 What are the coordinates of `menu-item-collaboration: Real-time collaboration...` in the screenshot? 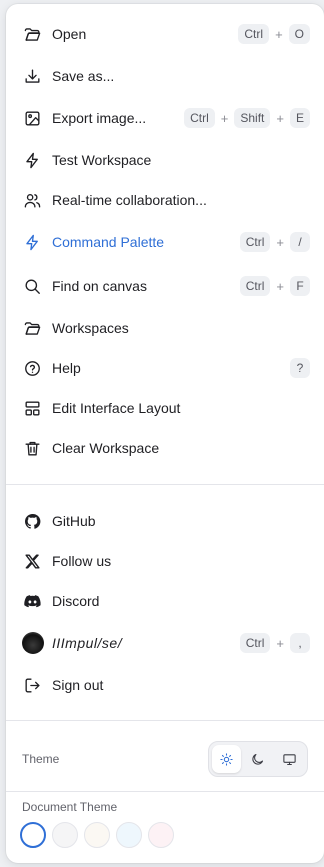 It's located at (165, 200).